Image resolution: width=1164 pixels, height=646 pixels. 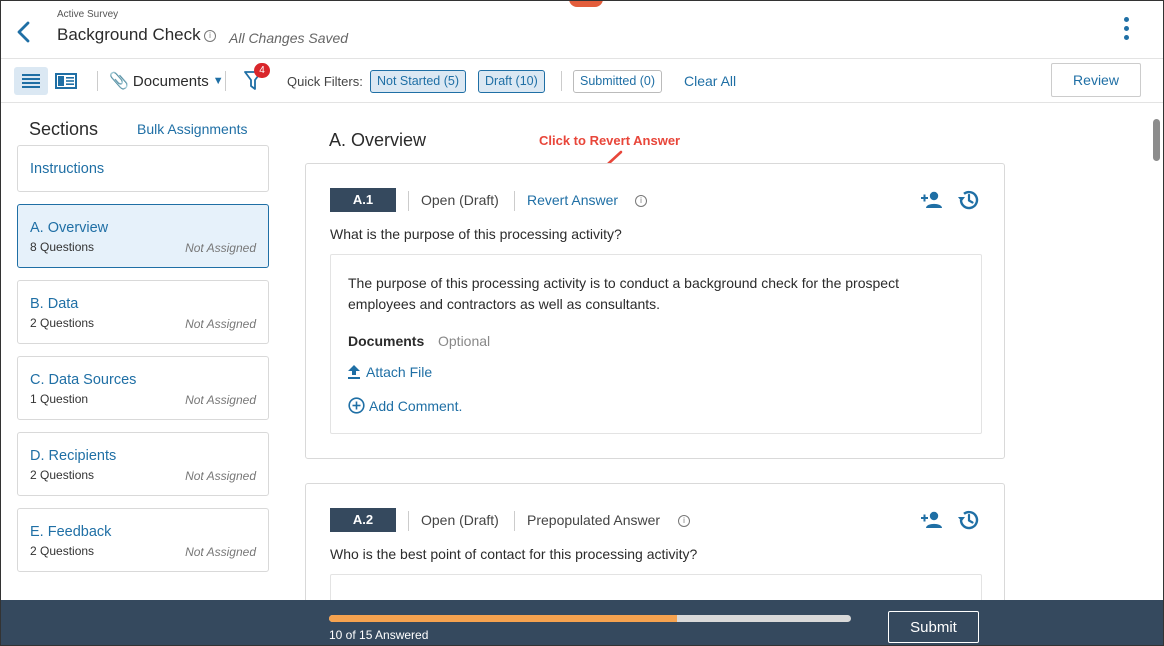 What do you see at coordinates (418, 81) in the screenshot?
I see `filter-chip-not-started: Not Started (5)` at bounding box center [418, 81].